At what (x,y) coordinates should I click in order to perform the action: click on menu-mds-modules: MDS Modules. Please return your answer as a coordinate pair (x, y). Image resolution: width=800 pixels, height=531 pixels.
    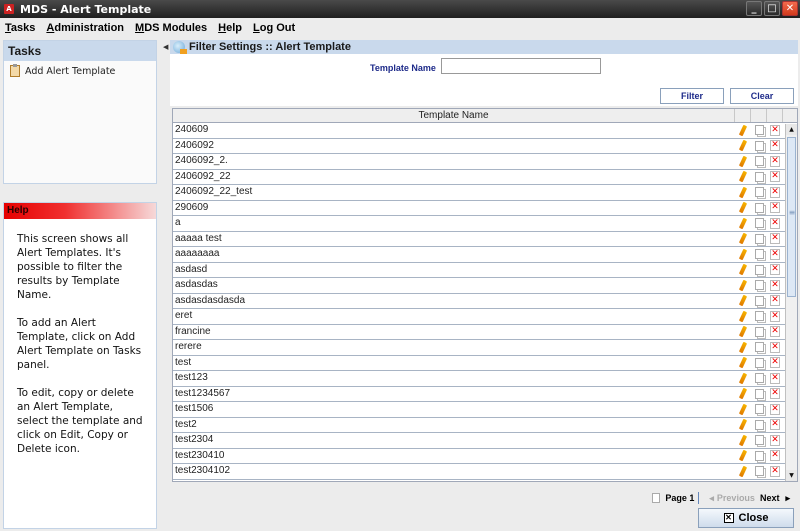
    Looking at the image, I should click on (171, 28).